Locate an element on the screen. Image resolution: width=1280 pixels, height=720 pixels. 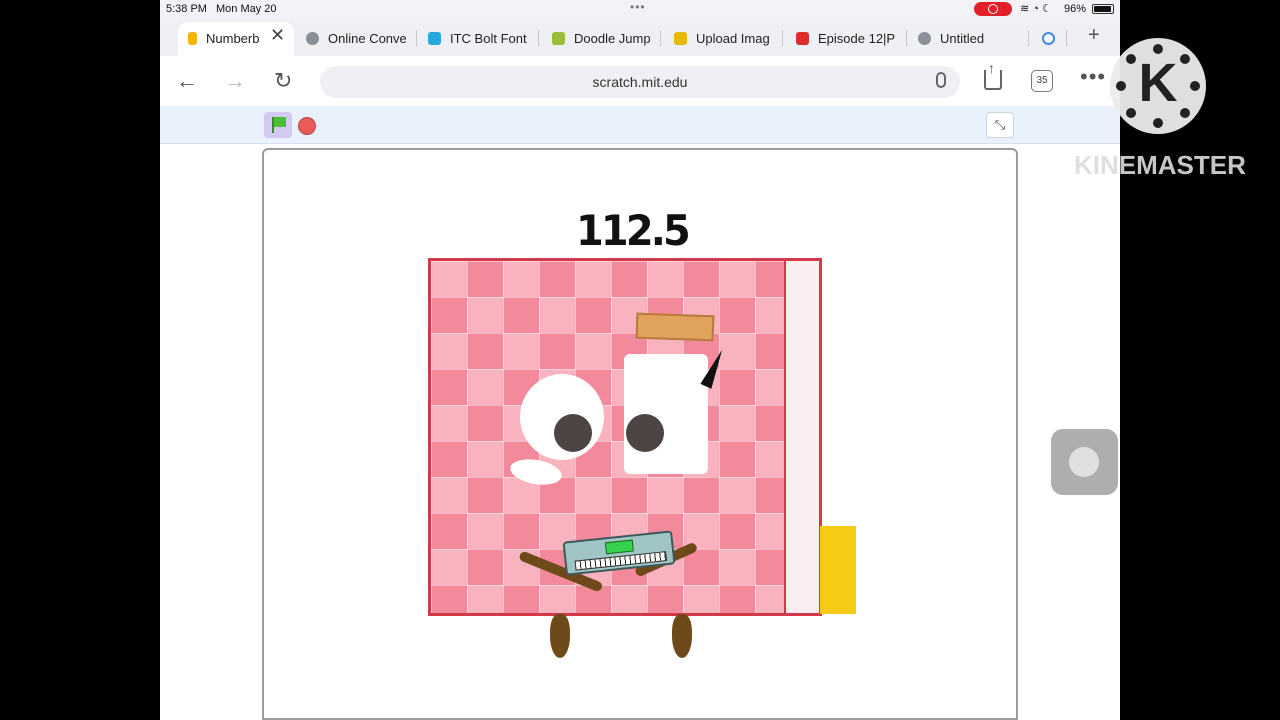
reload-icon: ↻ is located at coordinates (283, 81).